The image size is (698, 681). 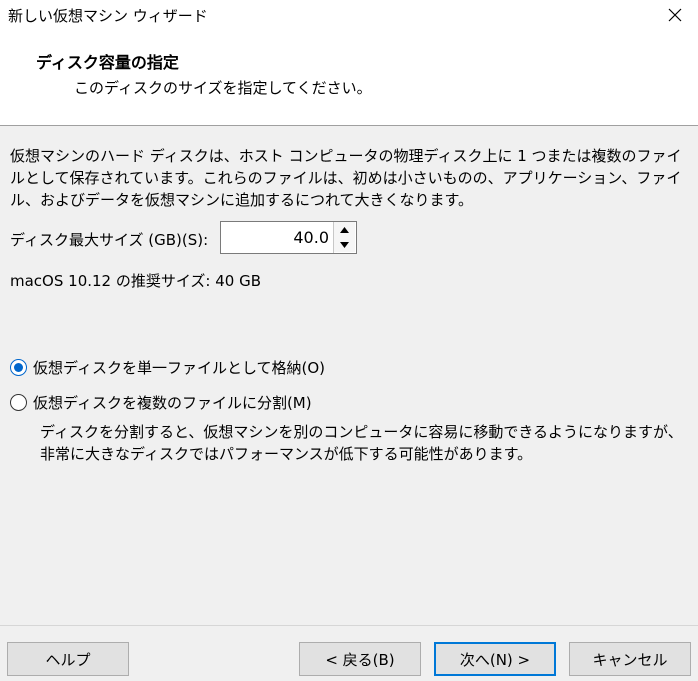 I want to click on single-file-label: 仮想ディスクを単一ファイルとして格納(O), so click(x=179, y=367).